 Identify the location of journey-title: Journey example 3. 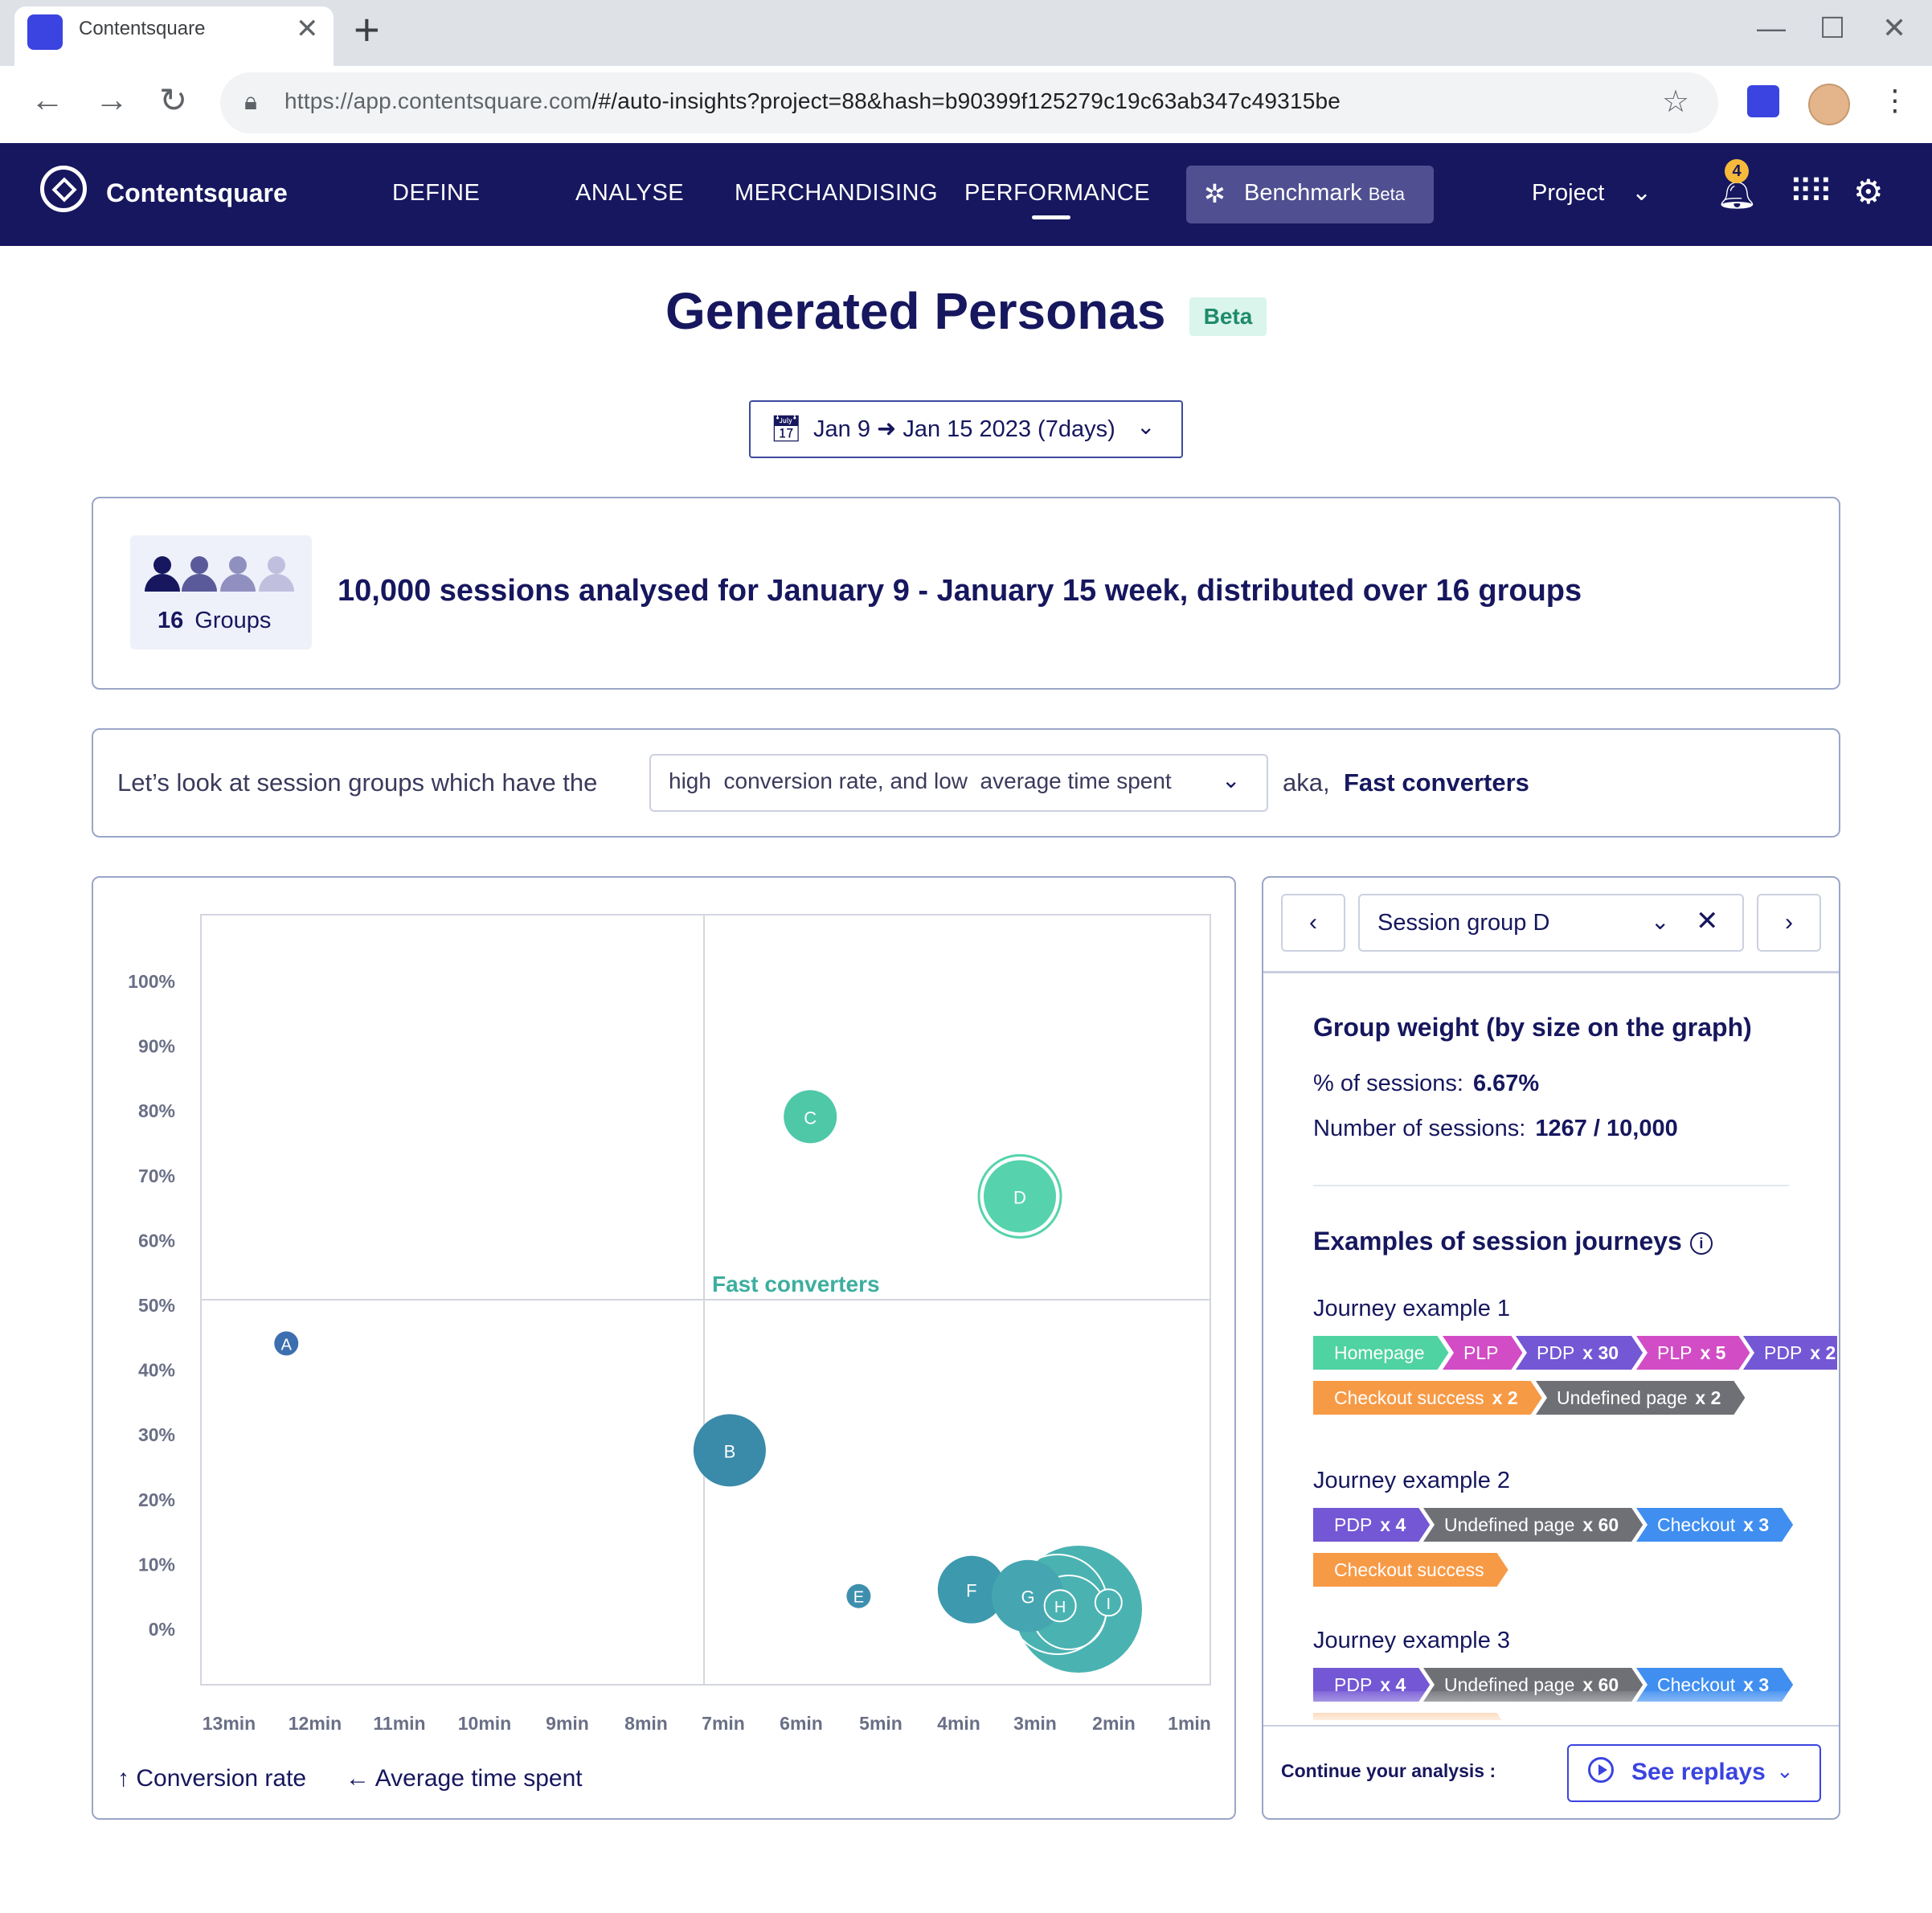
(1412, 1640).